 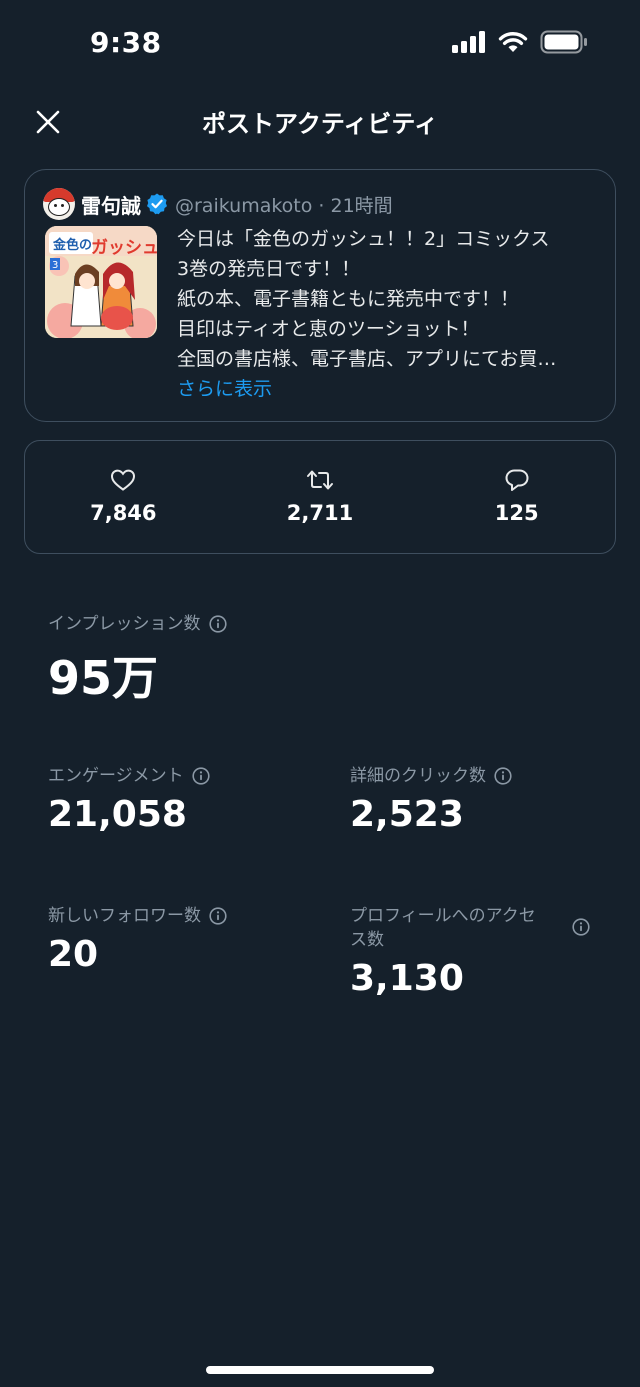 I want to click on post-header: 雷句誠 @raikumakoto · 21時間, so click(x=218, y=204).